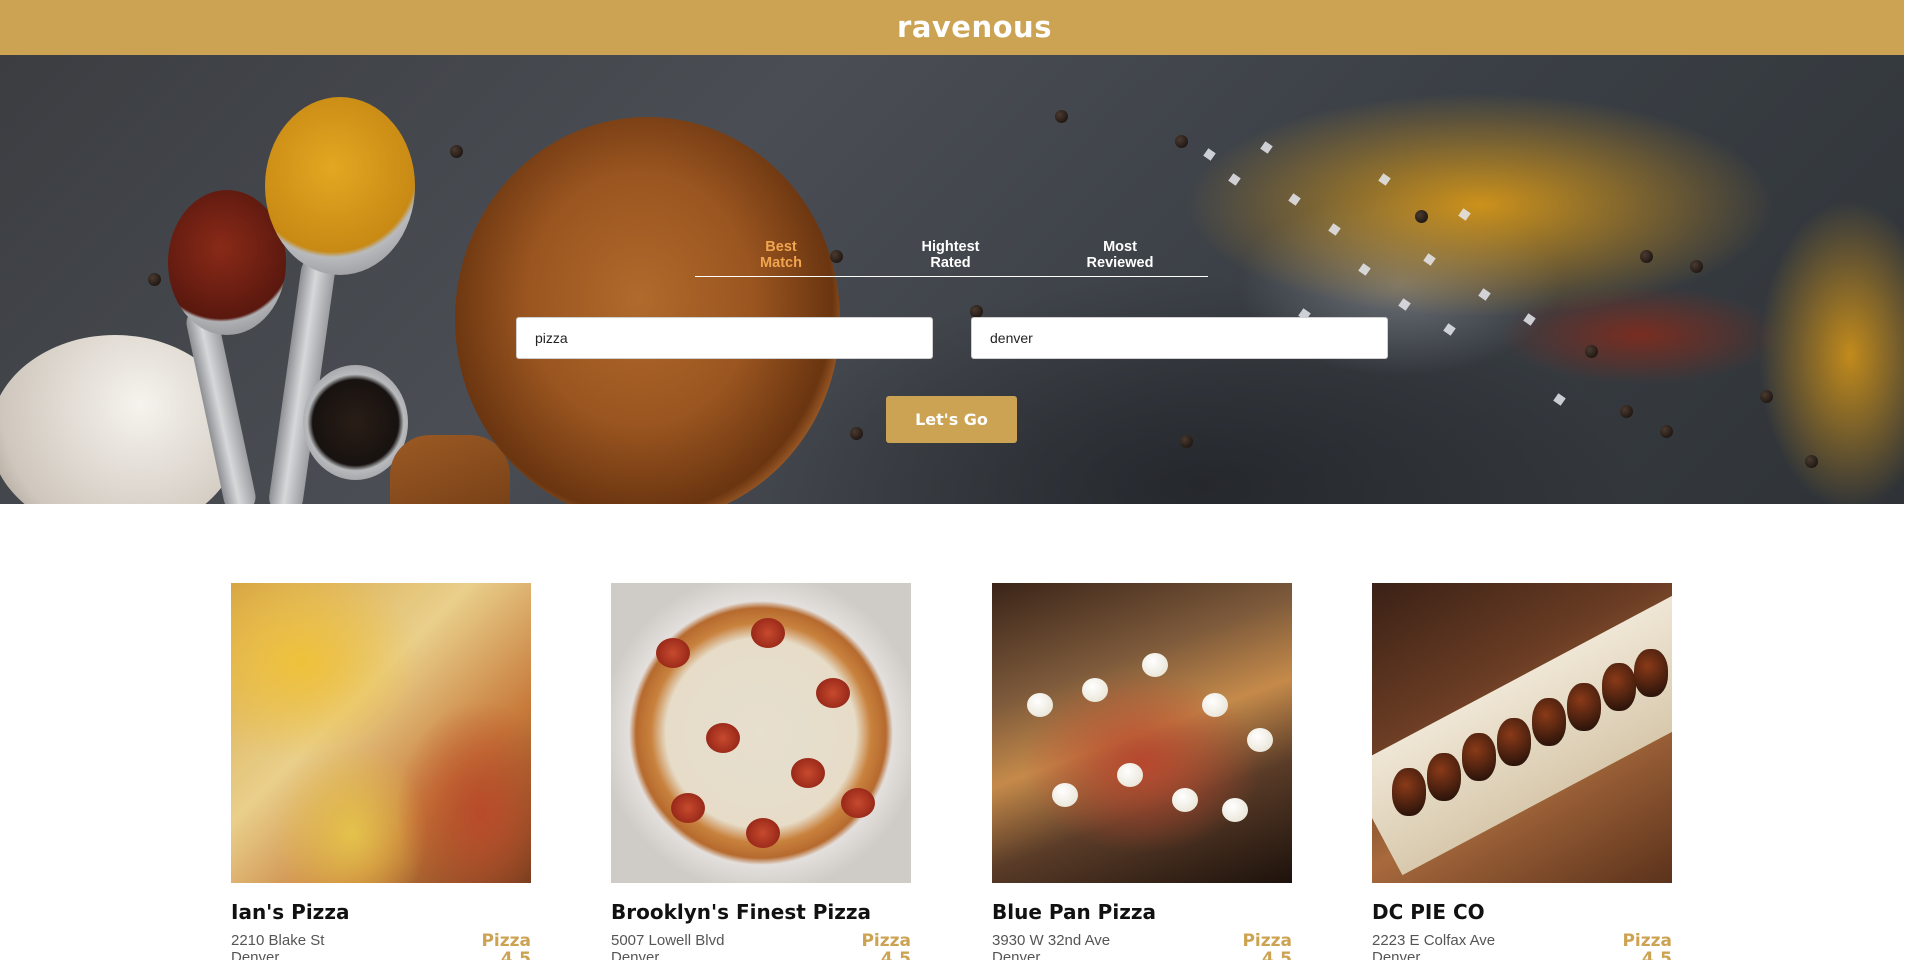 This screenshot has width=1920, height=960. I want to click on tab-label: Match, so click(781, 263).